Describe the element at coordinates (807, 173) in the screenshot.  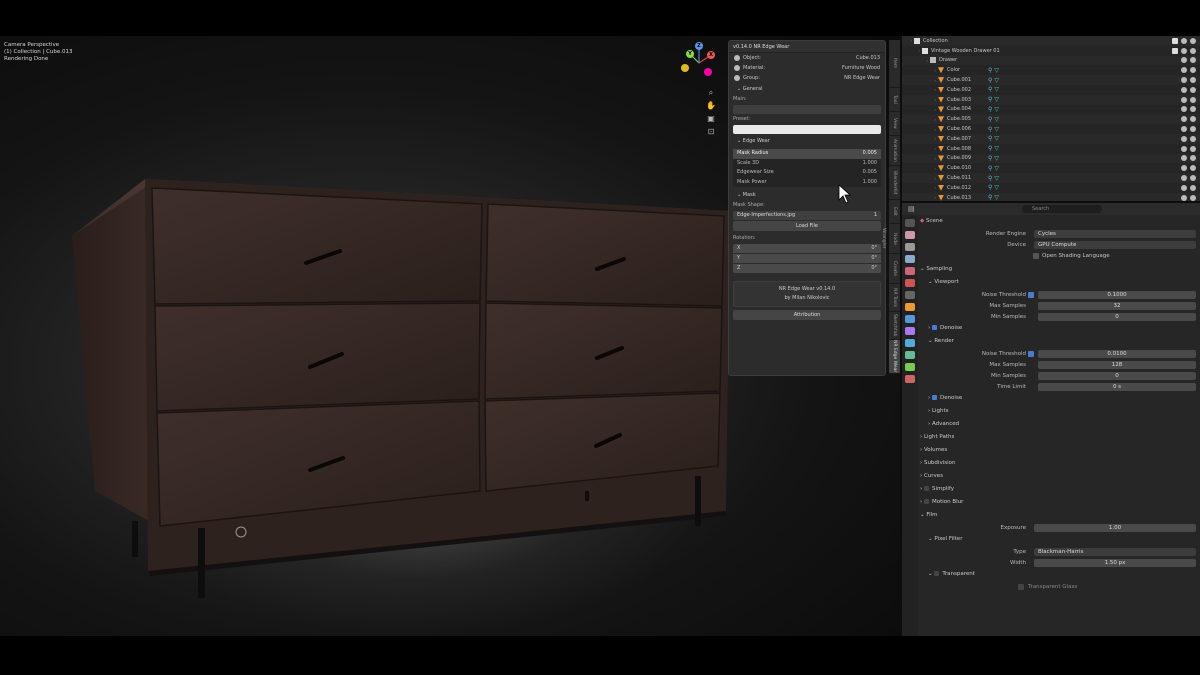
I see `param-row: Edgewear Size 0.005` at that location.